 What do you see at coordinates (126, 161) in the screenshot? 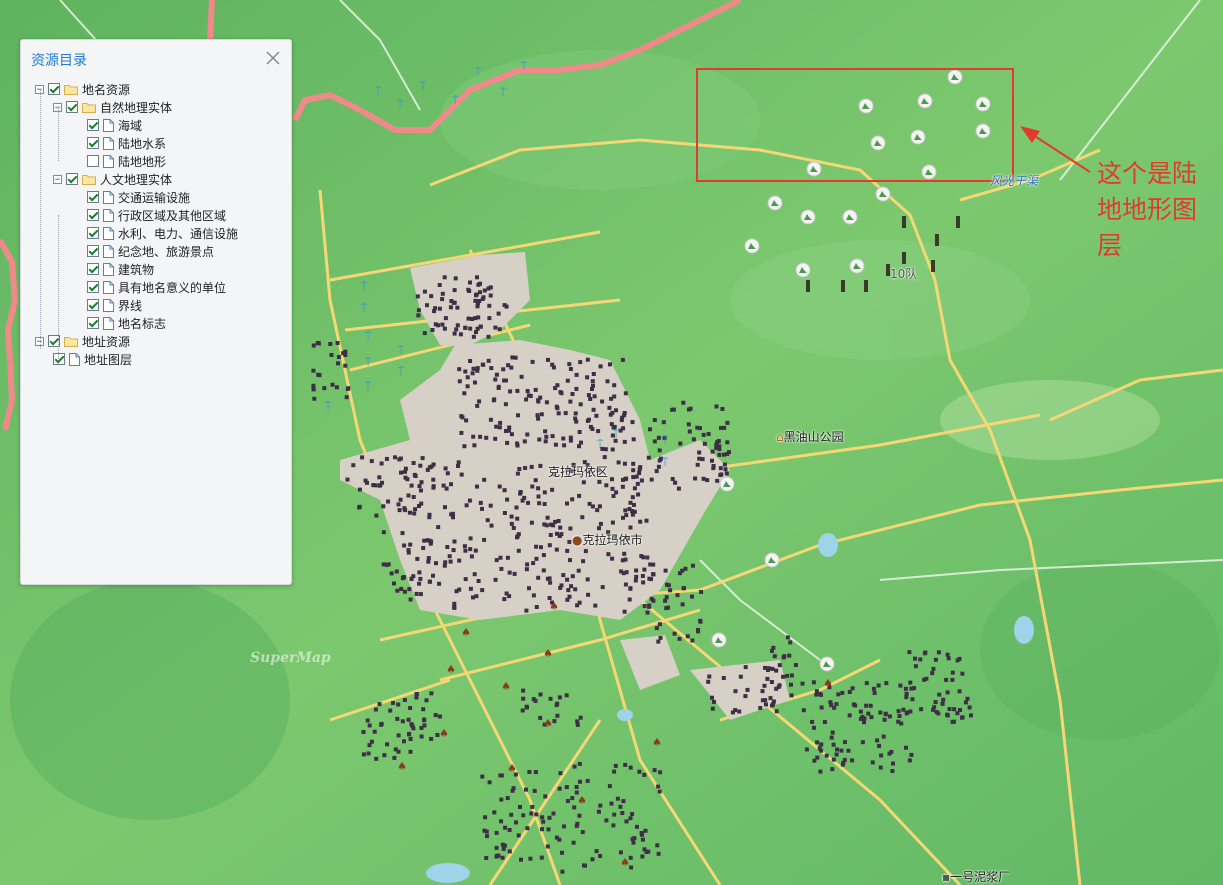
I see `tree-node: 陆地地形` at bounding box center [126, 161].